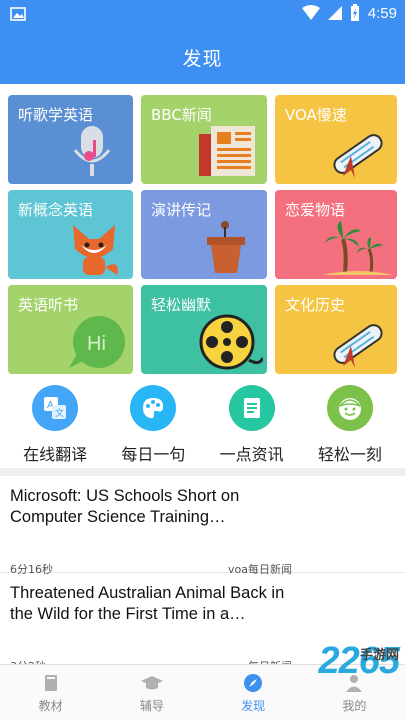 The height and width of the screenshot is (720, 405). What do you see at coordinates (153, 408) in the screenshot?
I see `palette-icon` at bounding box center [153, 408].